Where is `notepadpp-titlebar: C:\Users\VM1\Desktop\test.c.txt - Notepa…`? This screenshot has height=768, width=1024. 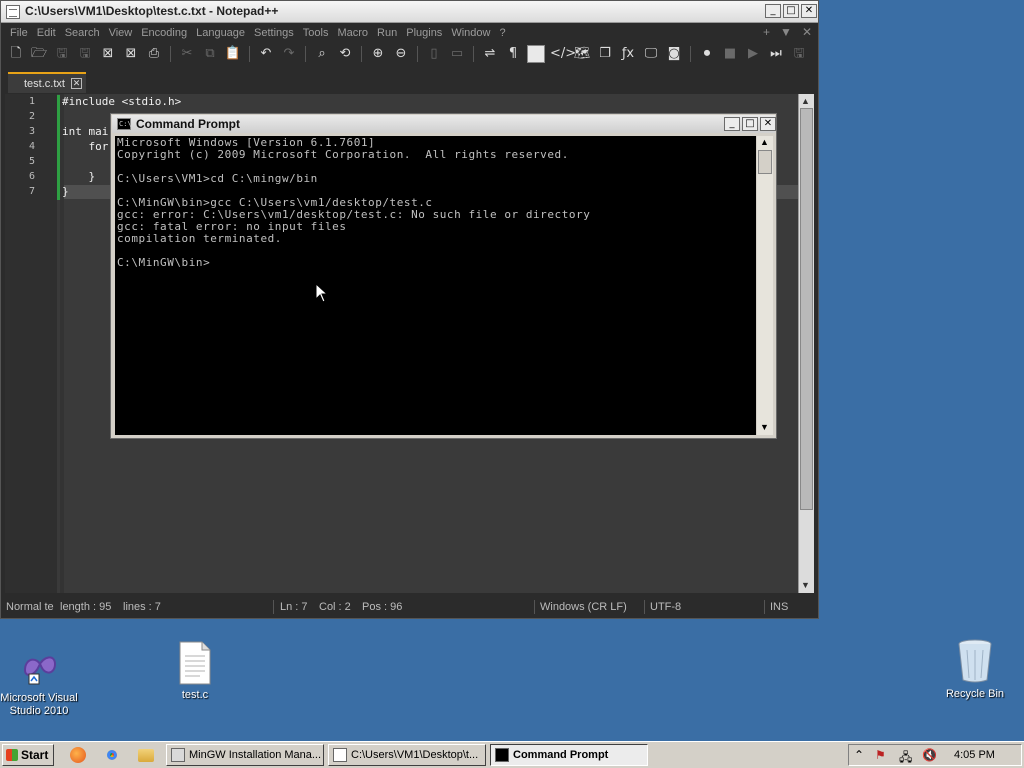
notepadpp-titlebar: C:\Users\VM1\Desktop\test.c.txt - Notepa… is located at coordinates (409, 12).